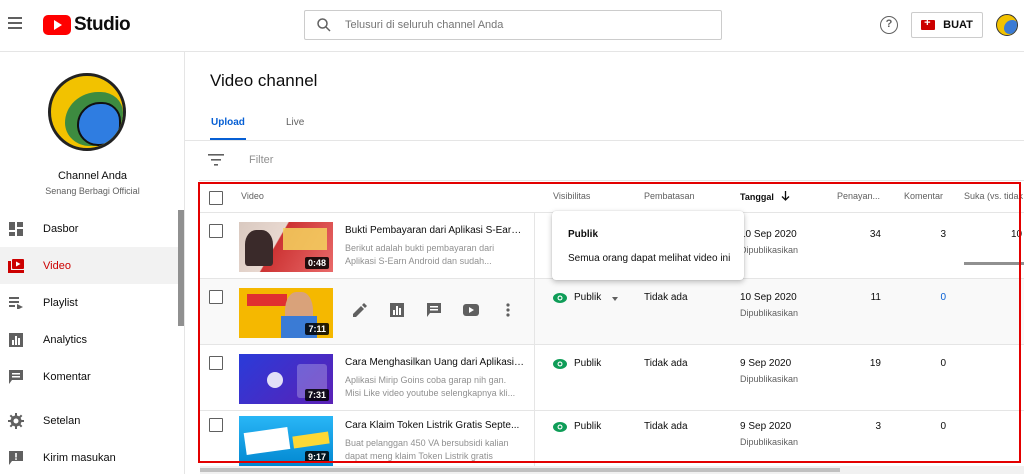  Describe the element at coordinates (62, 420) in the screenshot. I see `sidebar-item-label: Setelan` at that location.